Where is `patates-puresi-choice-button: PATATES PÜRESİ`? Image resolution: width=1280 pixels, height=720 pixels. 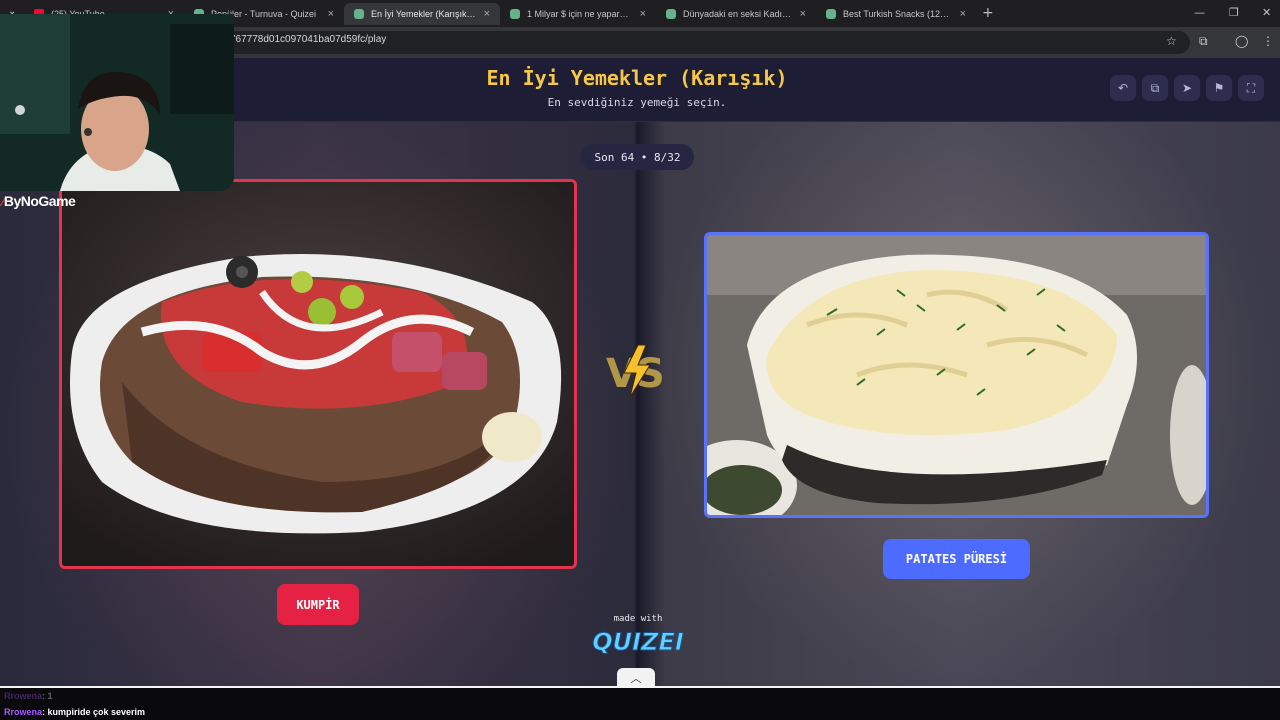
patates-puresi-choice-button: PATATES PÜRESİ is located at coordinates (956, 559).